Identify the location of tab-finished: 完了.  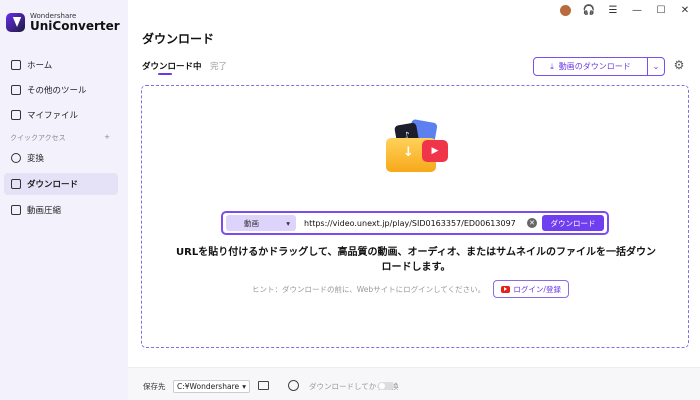
(218, 66).